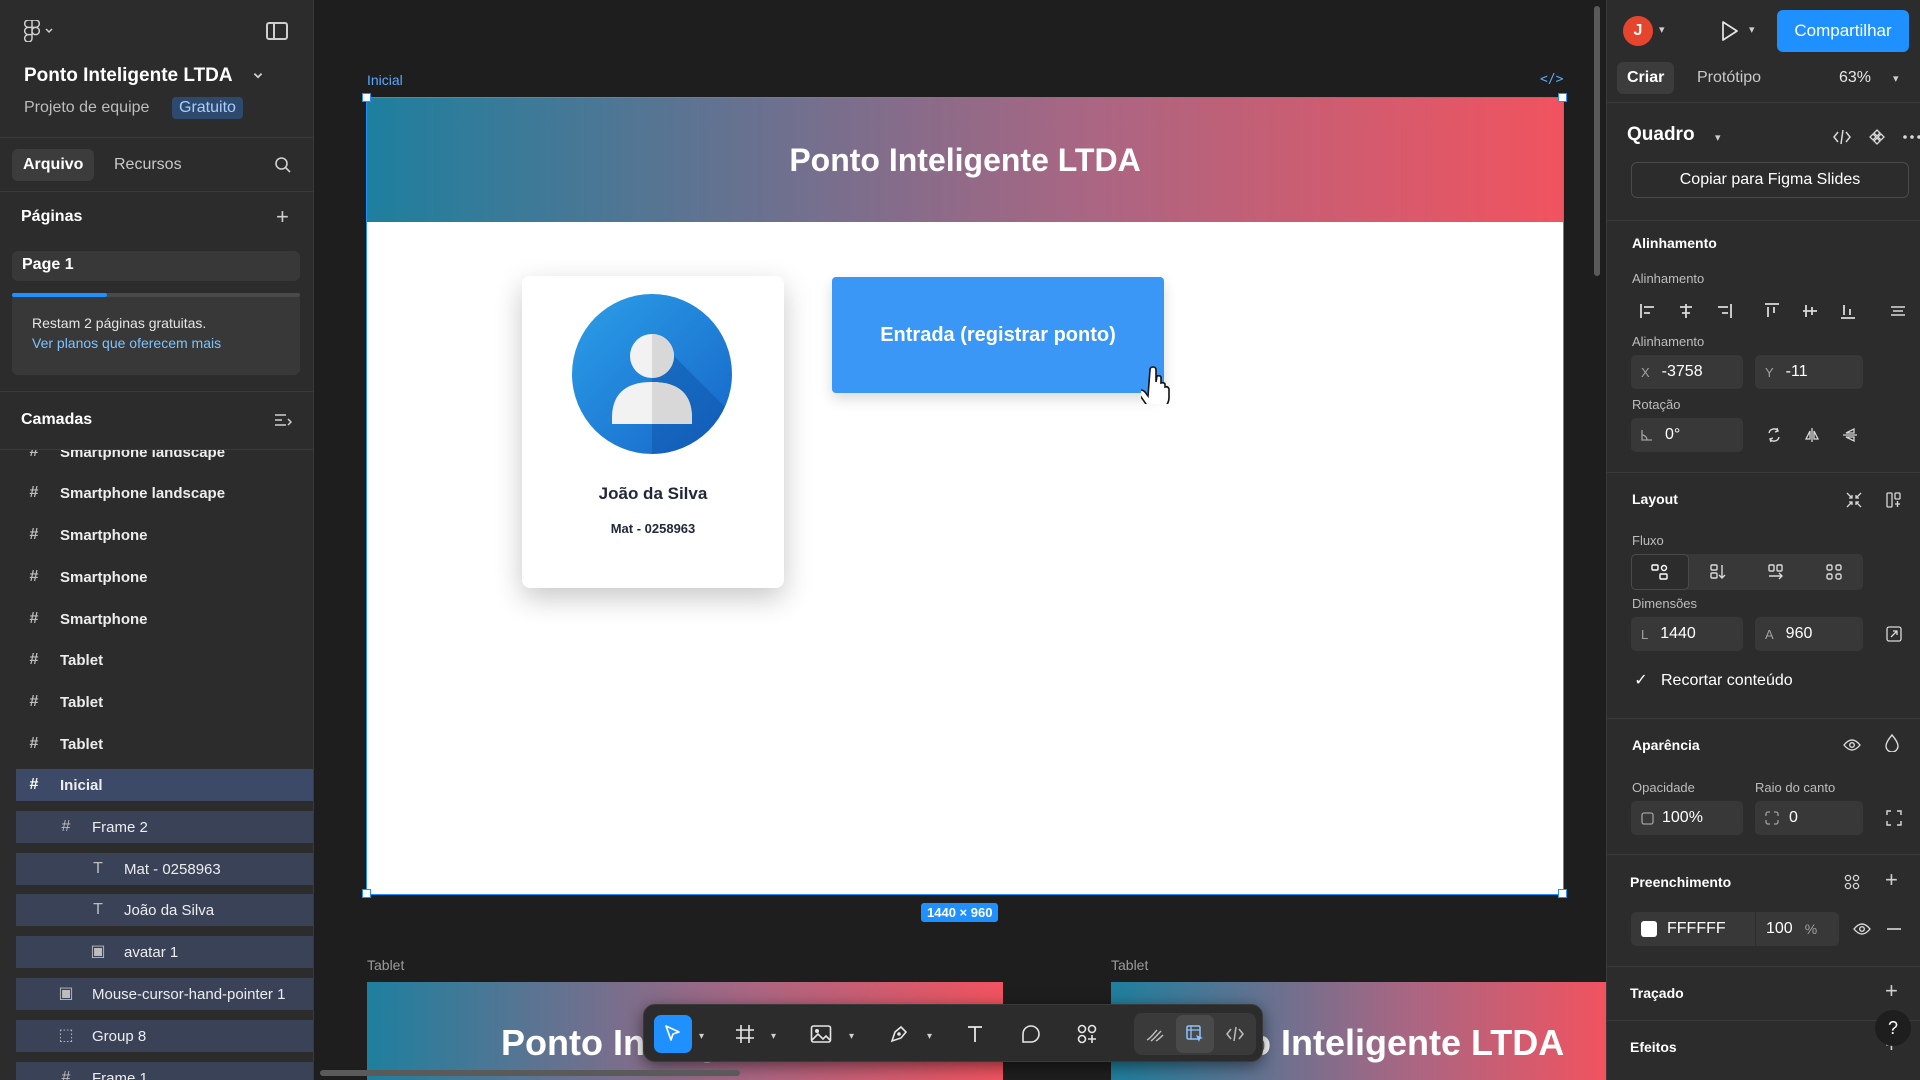 Image resolution: width=1920 pixels, height=1080 pixels. I want to click on layer-item: # Inicial, so click(164, 785).